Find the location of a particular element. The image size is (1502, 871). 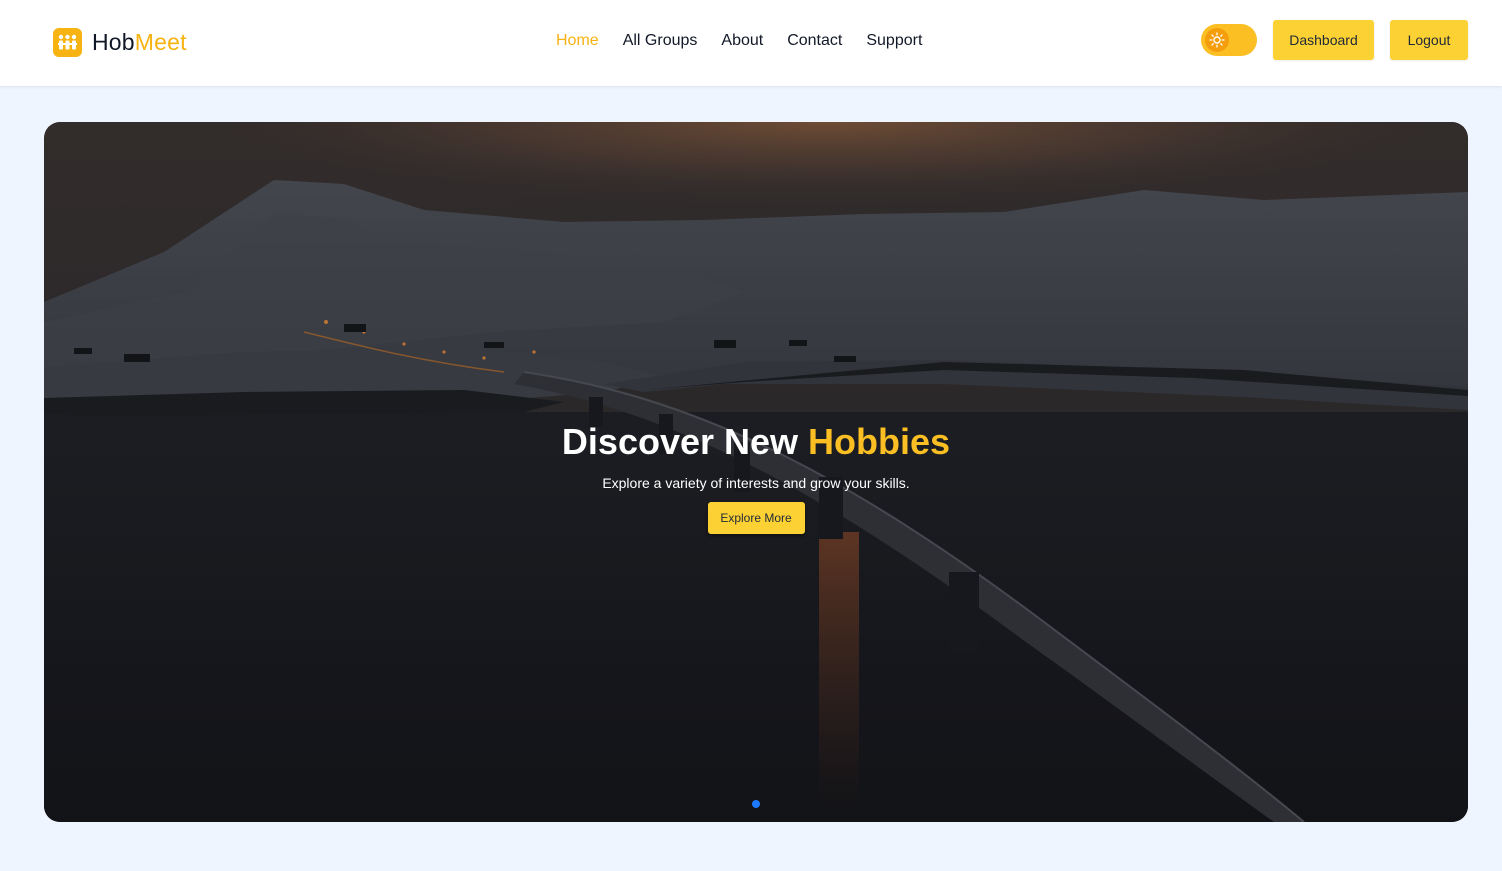

hero-title: Discover New Hobbies is located at coordinates (756, 442).